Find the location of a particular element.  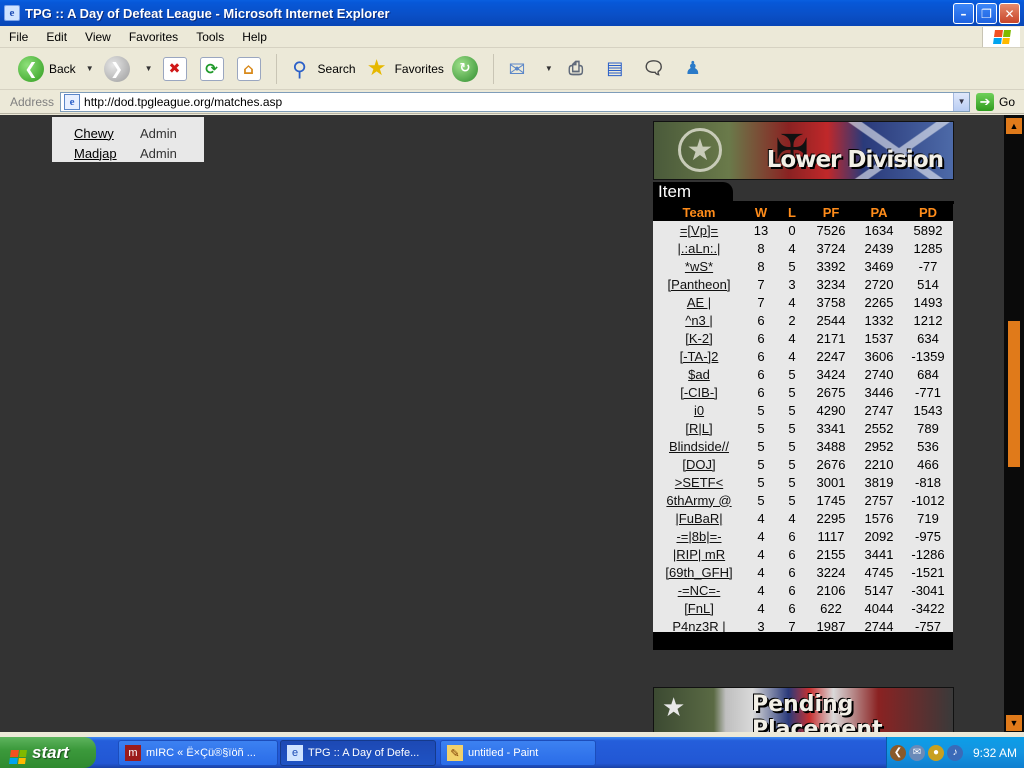

restore-button: ❐ is located at coordinates (986, 13).